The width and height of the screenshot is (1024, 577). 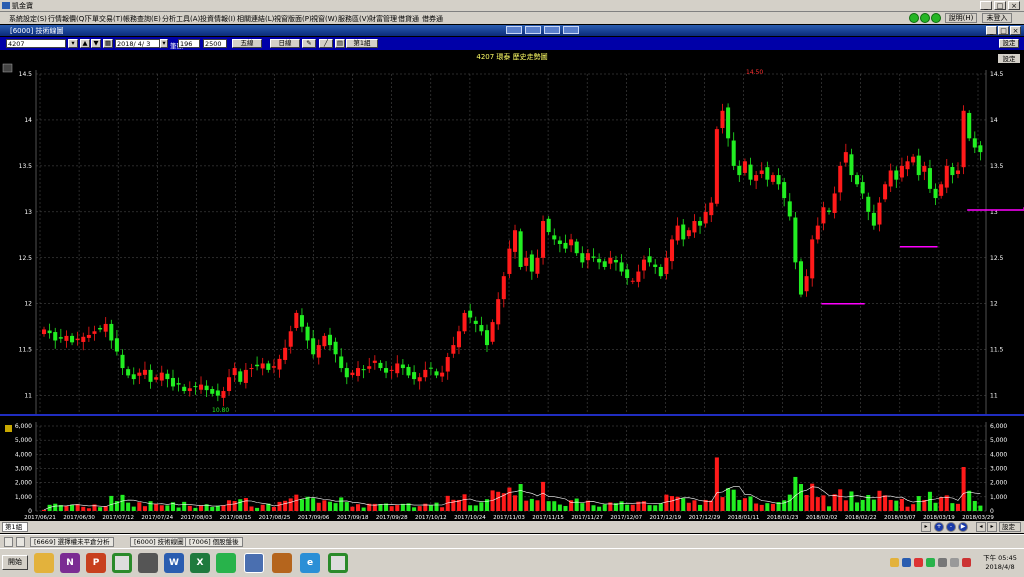 What do you see at coordinates (533, 30) in the screenshot?
I see `window-link-icon` at bounding box center [533, 30].